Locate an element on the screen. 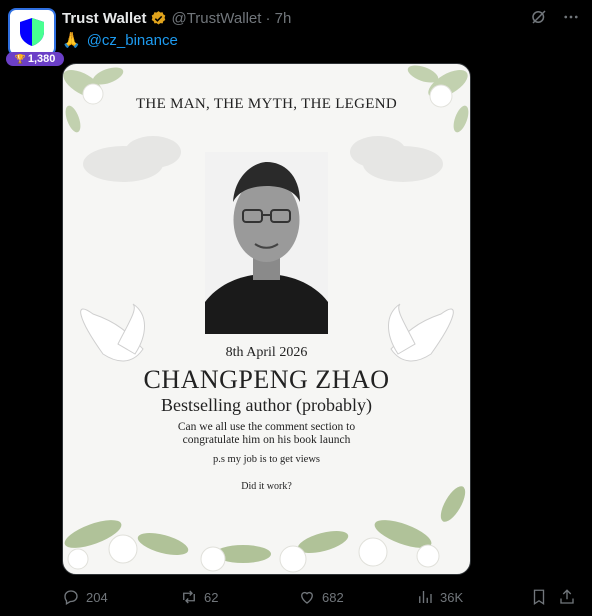 The height and width of the screenshot is (616, 592). bookmark-button is located at coordinates (539, 597).